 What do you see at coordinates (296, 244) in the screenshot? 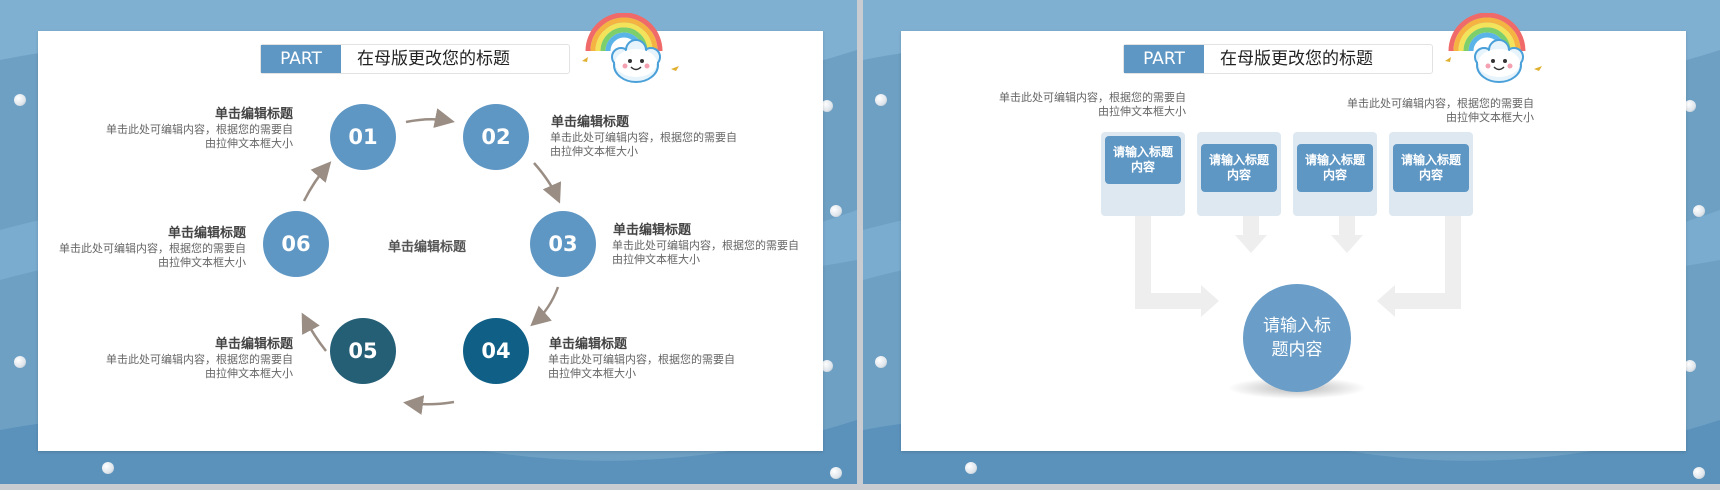
I see `step-circle-06: 06` at bounding box center [296, 244].